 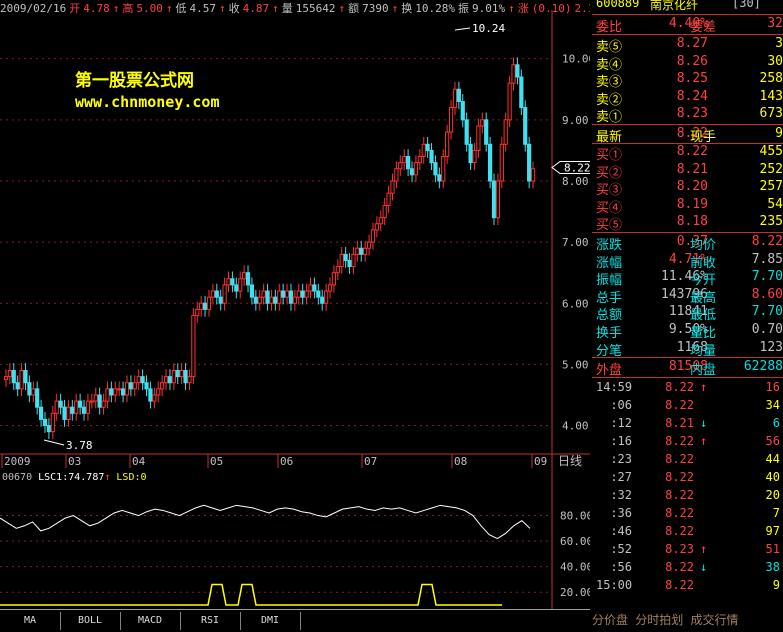 I want to click on max-pointer, so click(x=462, y=29).